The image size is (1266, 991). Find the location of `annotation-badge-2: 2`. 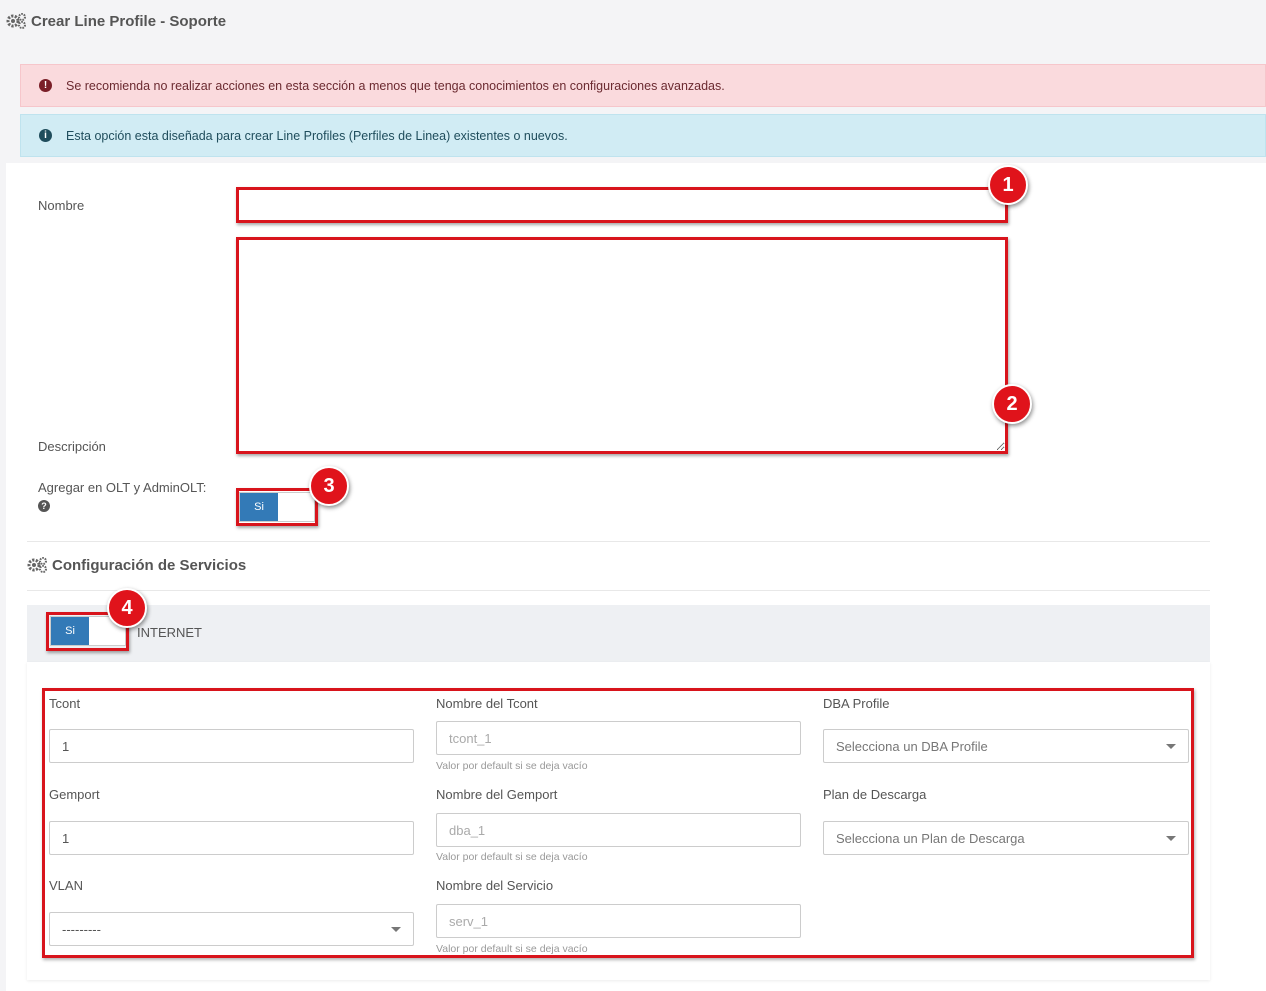

annotation-badge-2: 2 is located at coordinates (1012, 404).